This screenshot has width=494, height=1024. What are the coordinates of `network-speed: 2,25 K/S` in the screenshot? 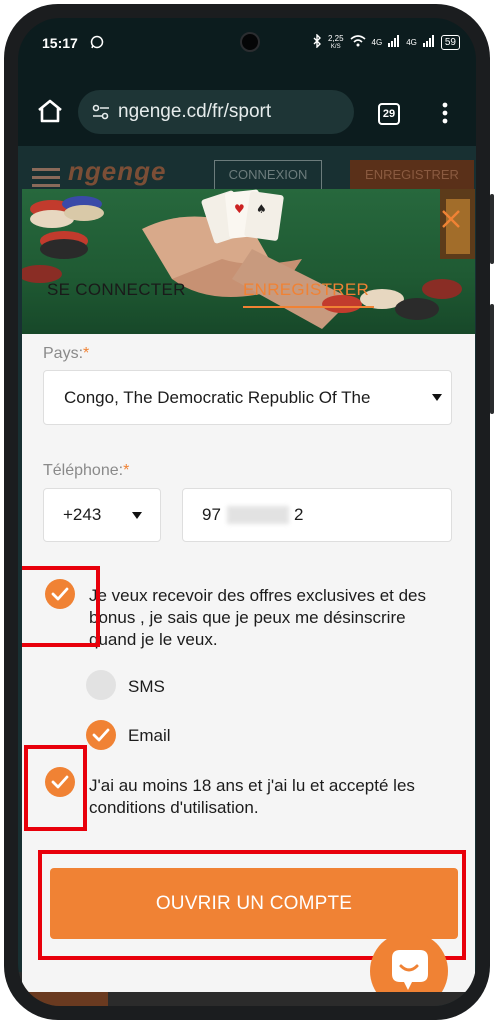 It's located at (335, 41).